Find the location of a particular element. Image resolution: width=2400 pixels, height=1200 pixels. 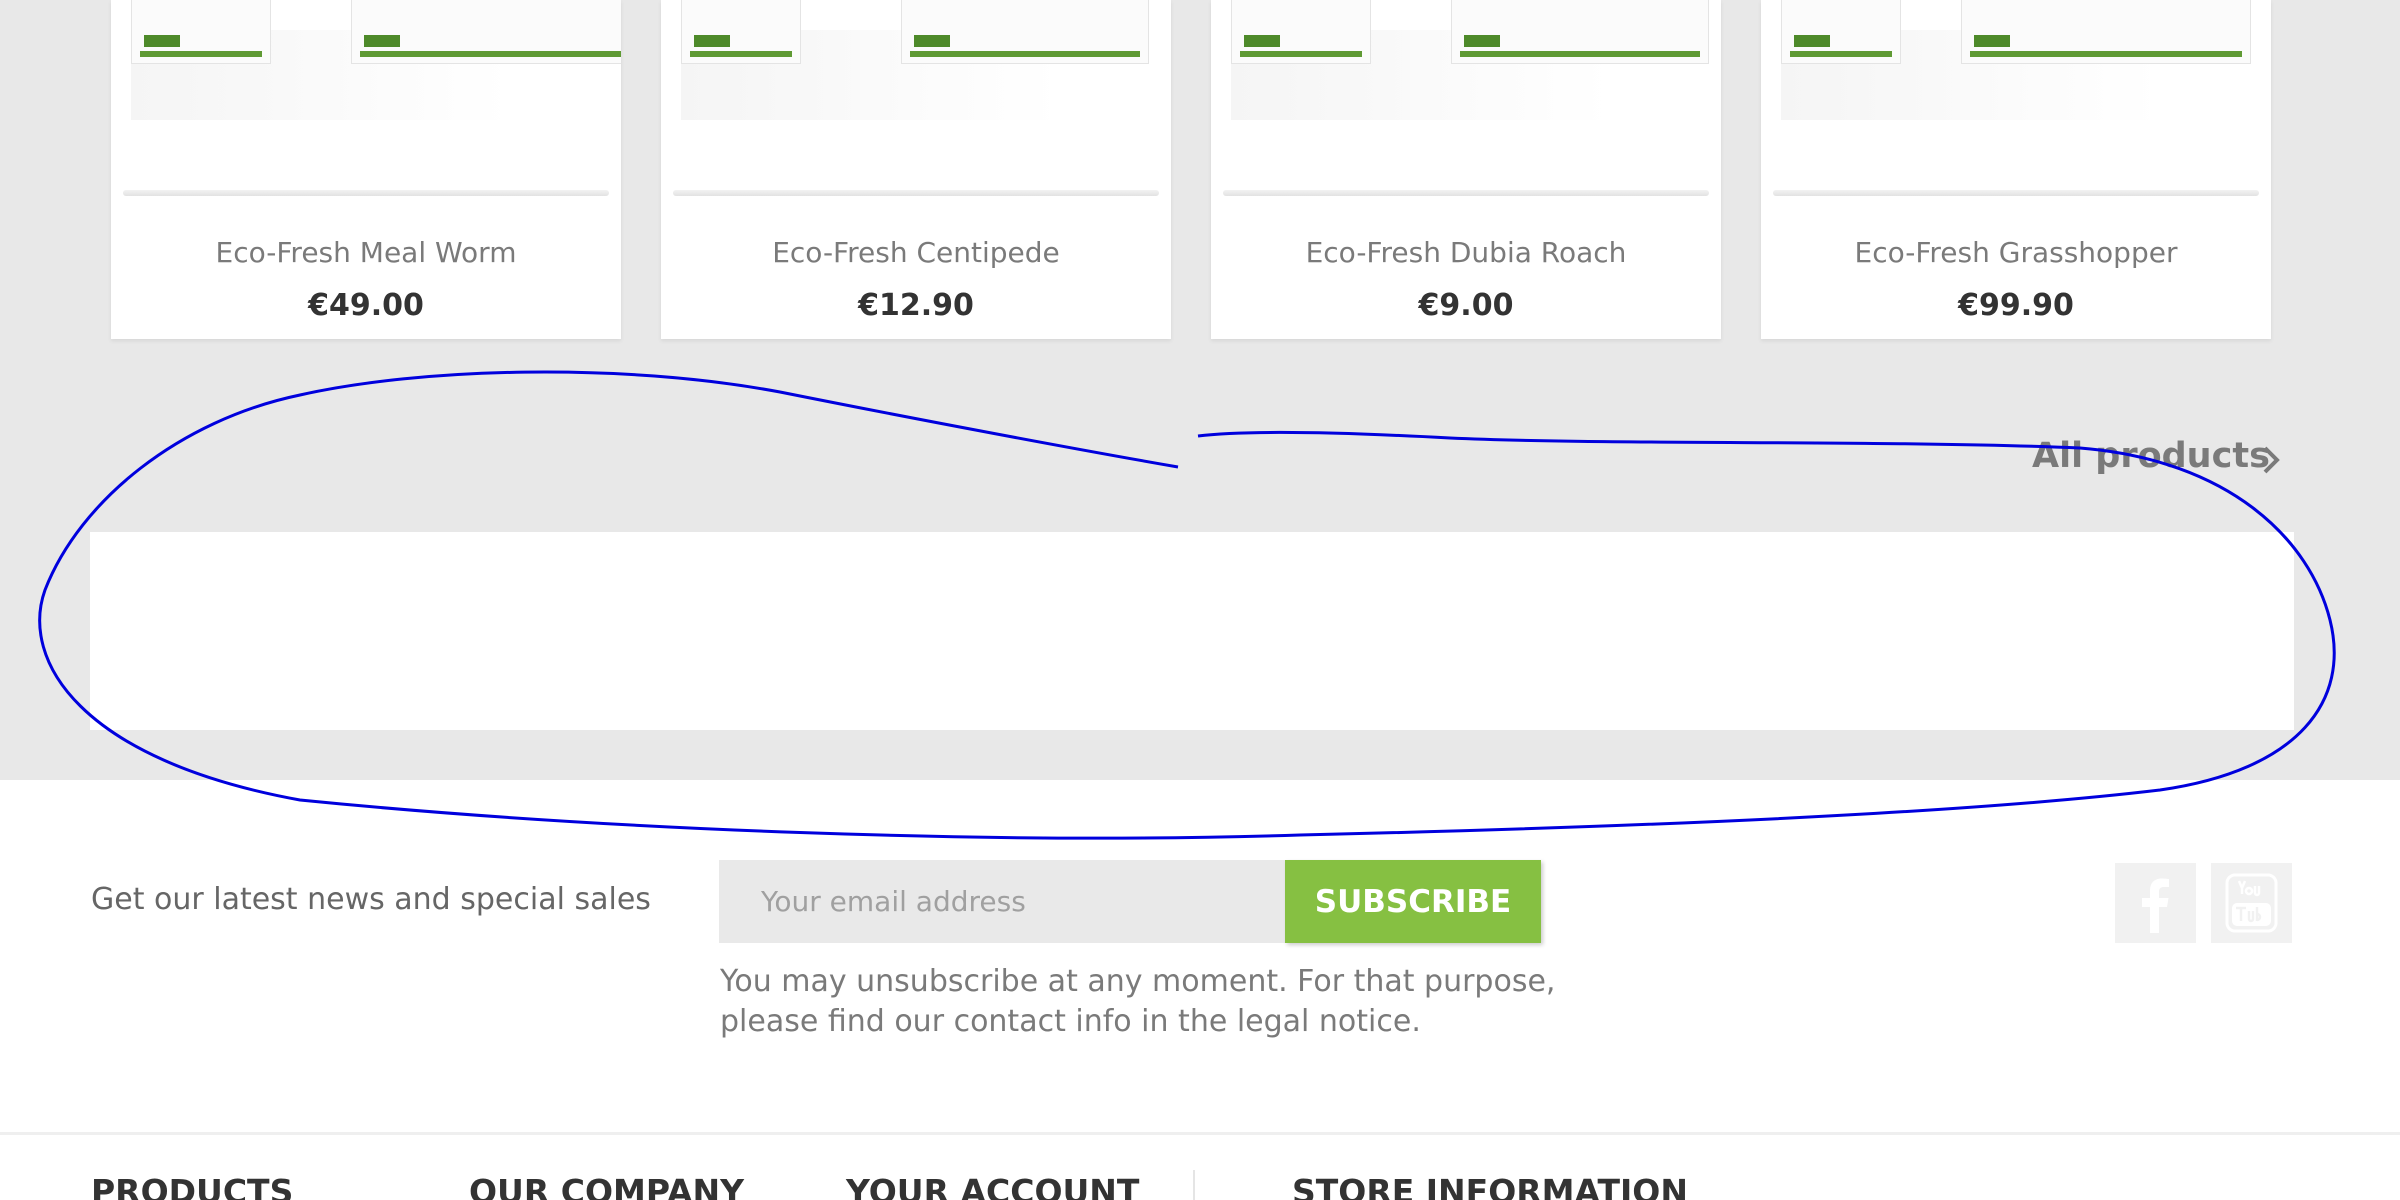

product-card: Eco-Fresh Grasshopper €99.90 is located at coordinates (2016, 169).